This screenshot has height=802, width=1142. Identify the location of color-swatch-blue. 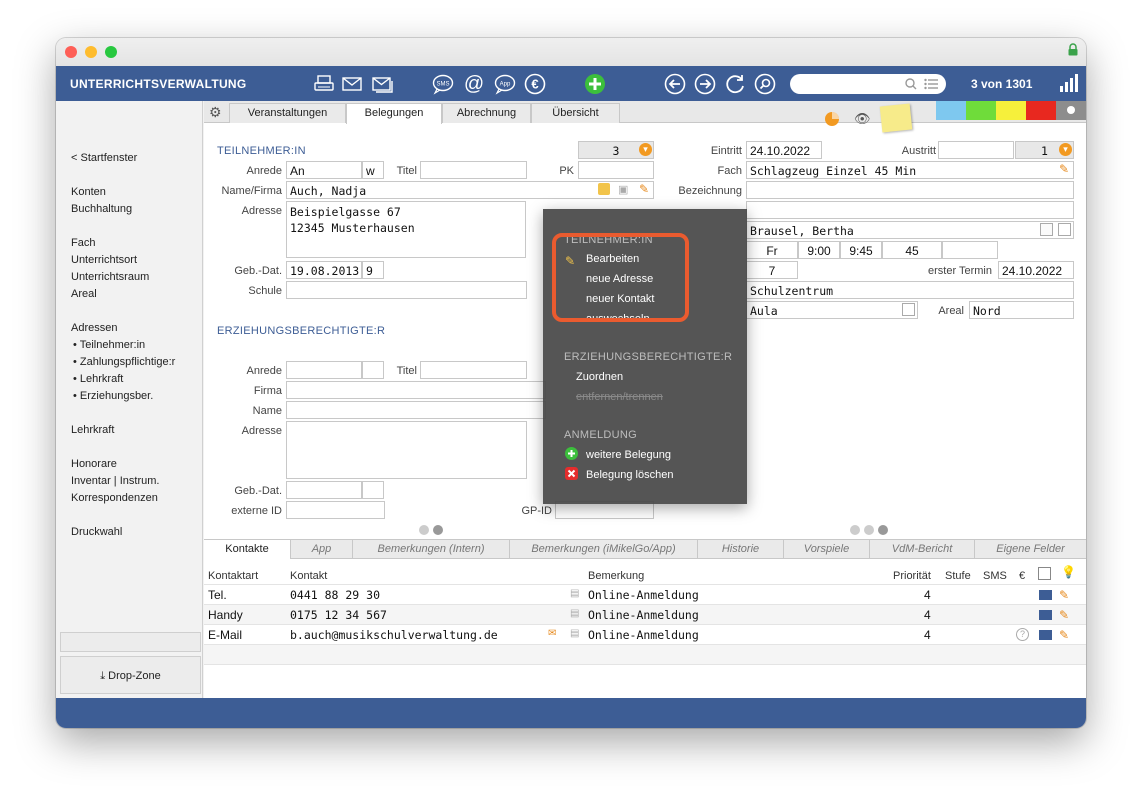
(951, 110).